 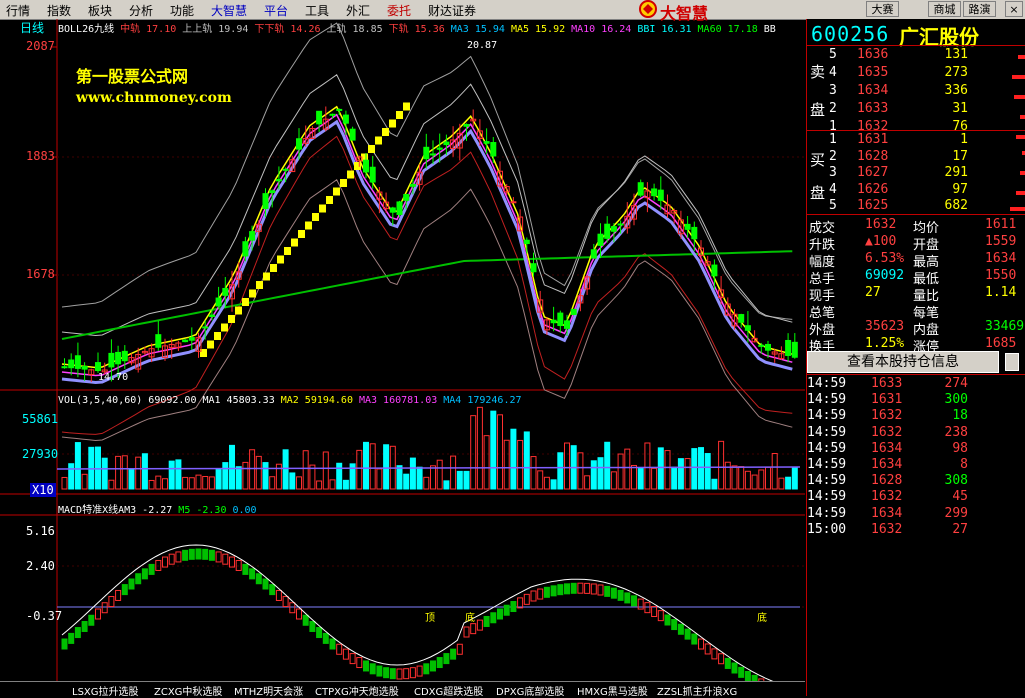 What do you see at coordinates (1014, 9) in the screenshot?
I see `close-button: ×` at bounding box center [1014, 9].